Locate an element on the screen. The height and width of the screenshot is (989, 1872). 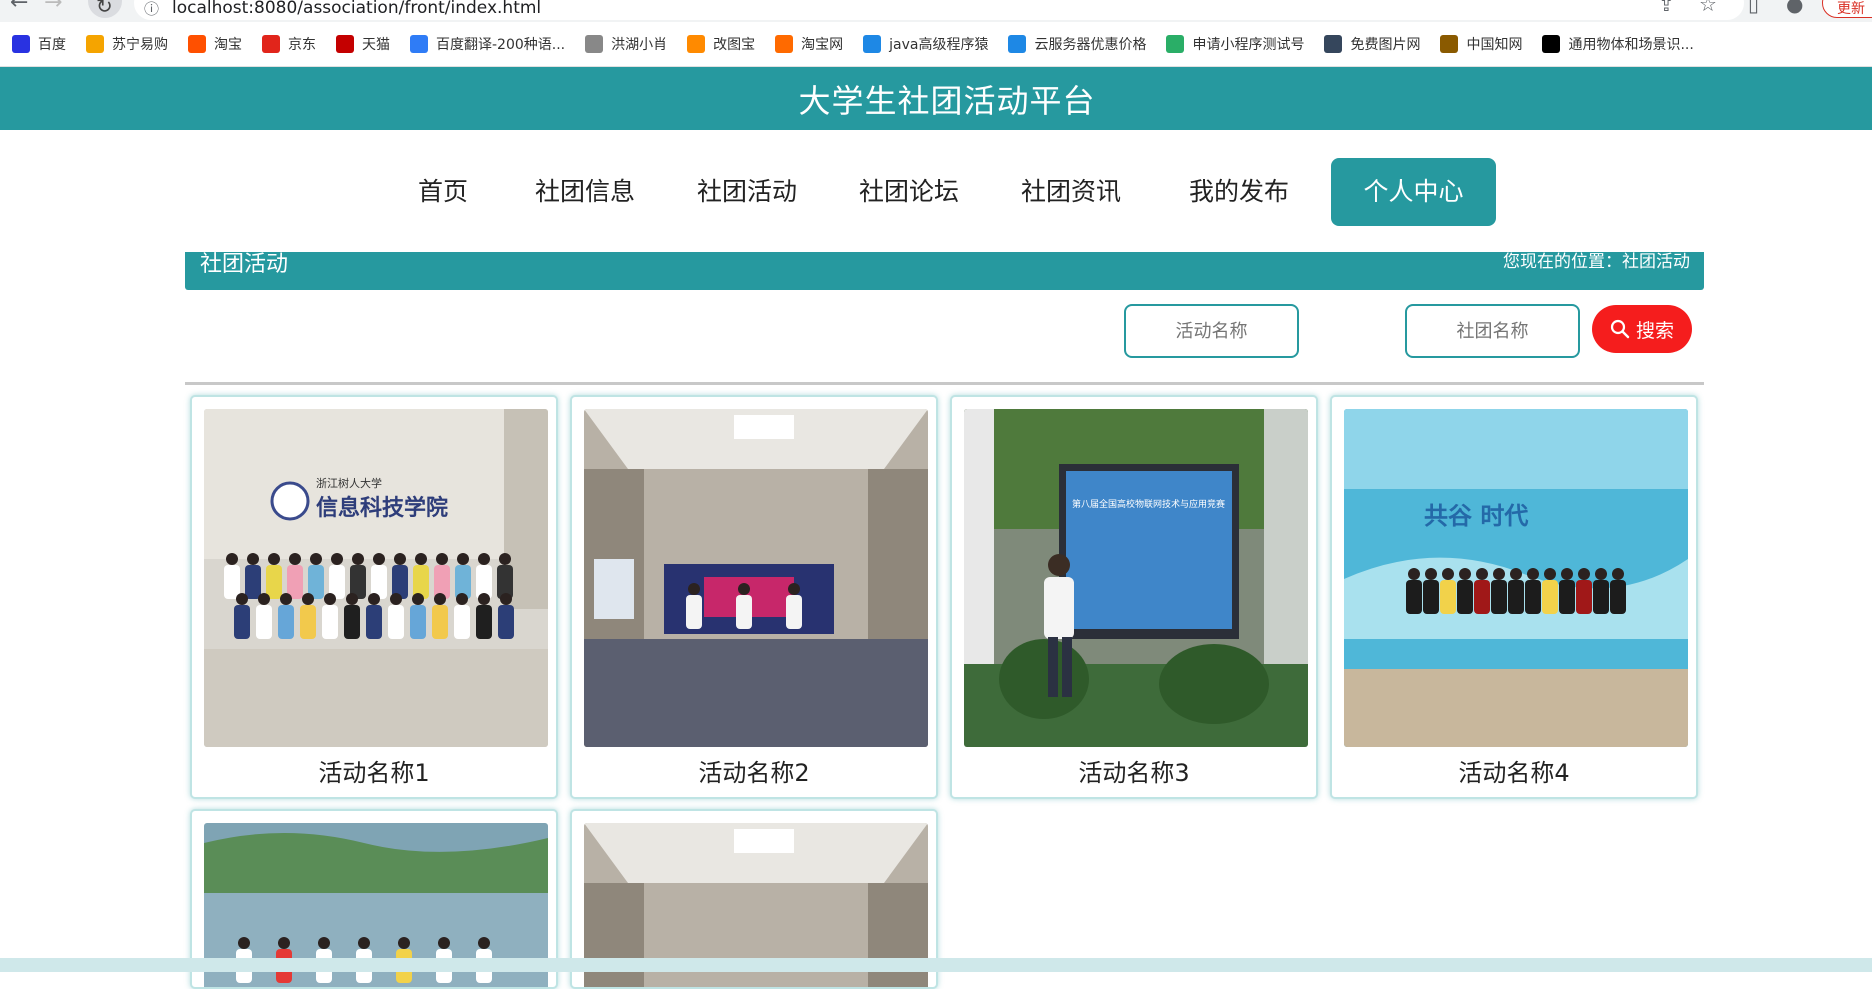
activity-photo: 浙江树人大学 信息科技学院 is located at coordinates (376, 578).